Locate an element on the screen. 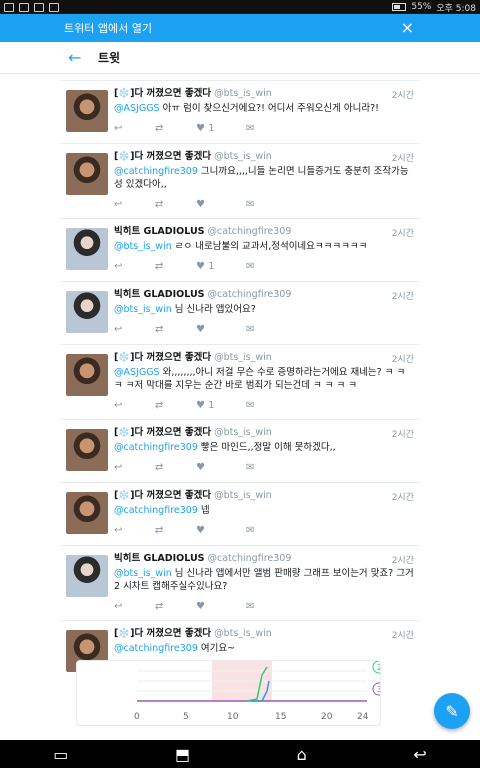  x-tick: 5 is located at coordinates (186, 717).